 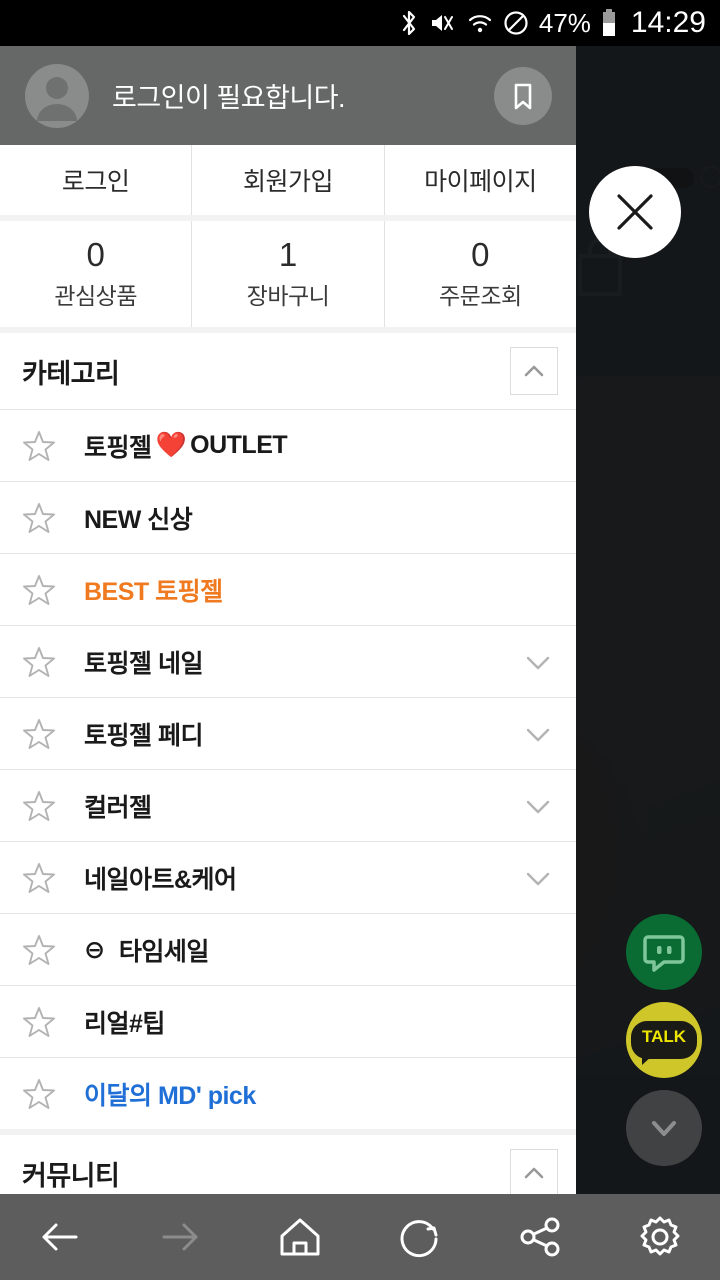 What do you see at coordinates (288, 733) in the screenshot?
I see `list-item: 토핑젤 페디` at bounding box center [288, 733].